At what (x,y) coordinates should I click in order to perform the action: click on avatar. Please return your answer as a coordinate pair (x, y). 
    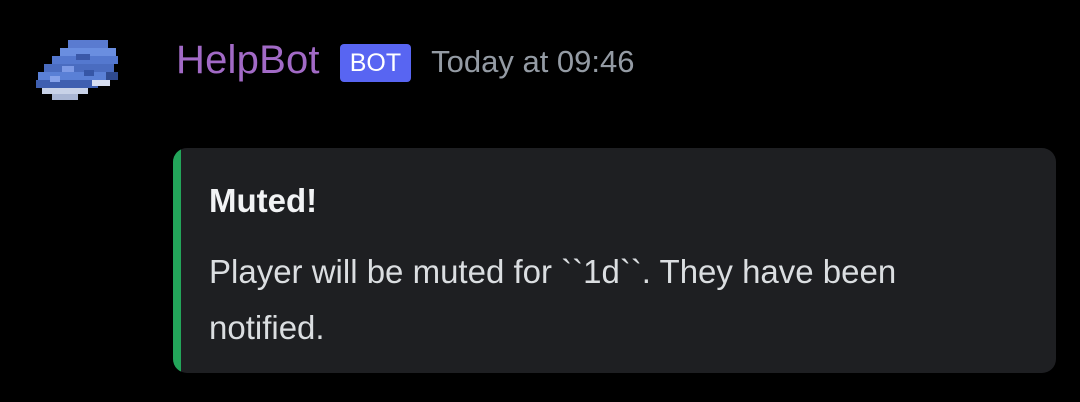
    Looking at the image, I should click on (81, 70).